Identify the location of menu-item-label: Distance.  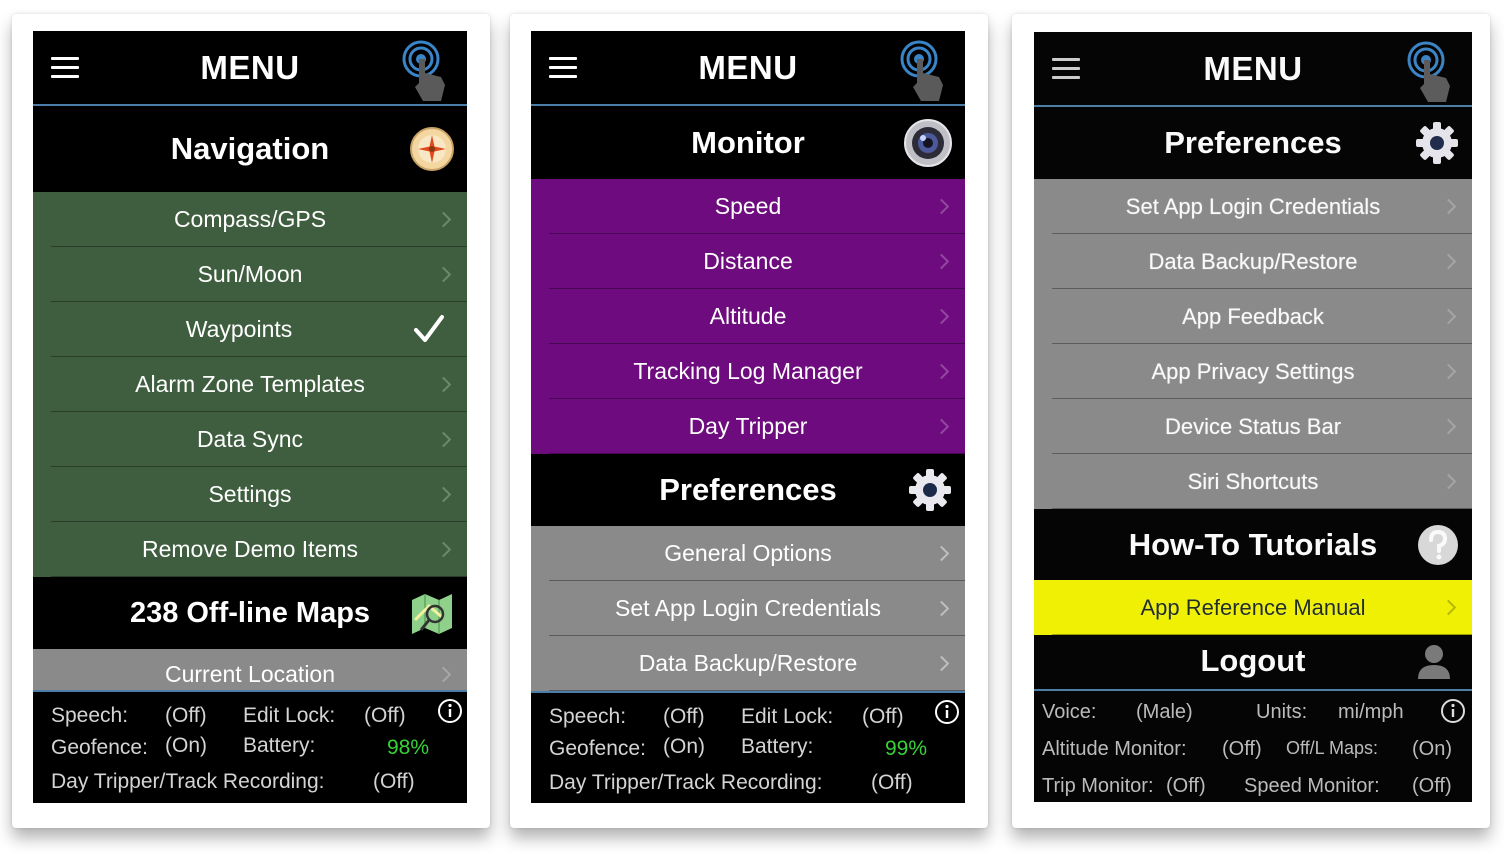
(748, 261).